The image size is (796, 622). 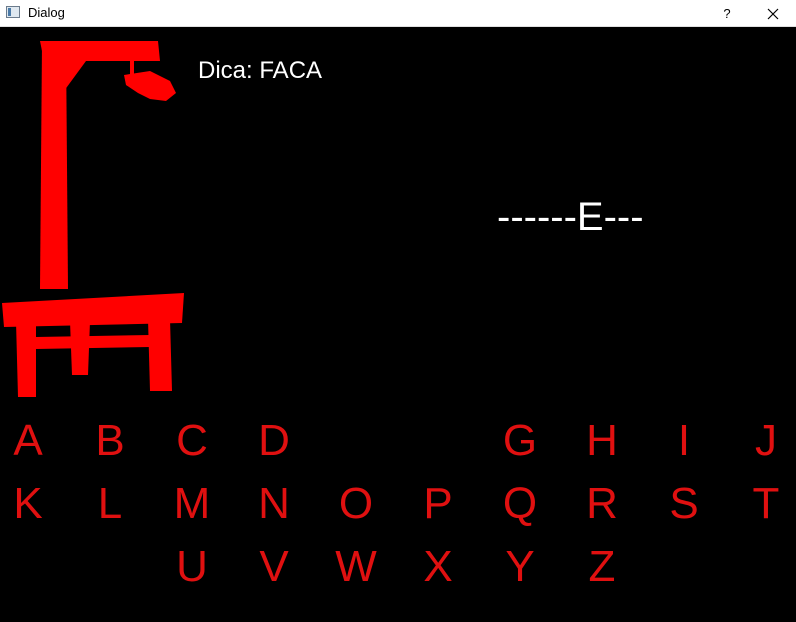 I want to click on letter-button-a: A, so click(x=29, y=441).